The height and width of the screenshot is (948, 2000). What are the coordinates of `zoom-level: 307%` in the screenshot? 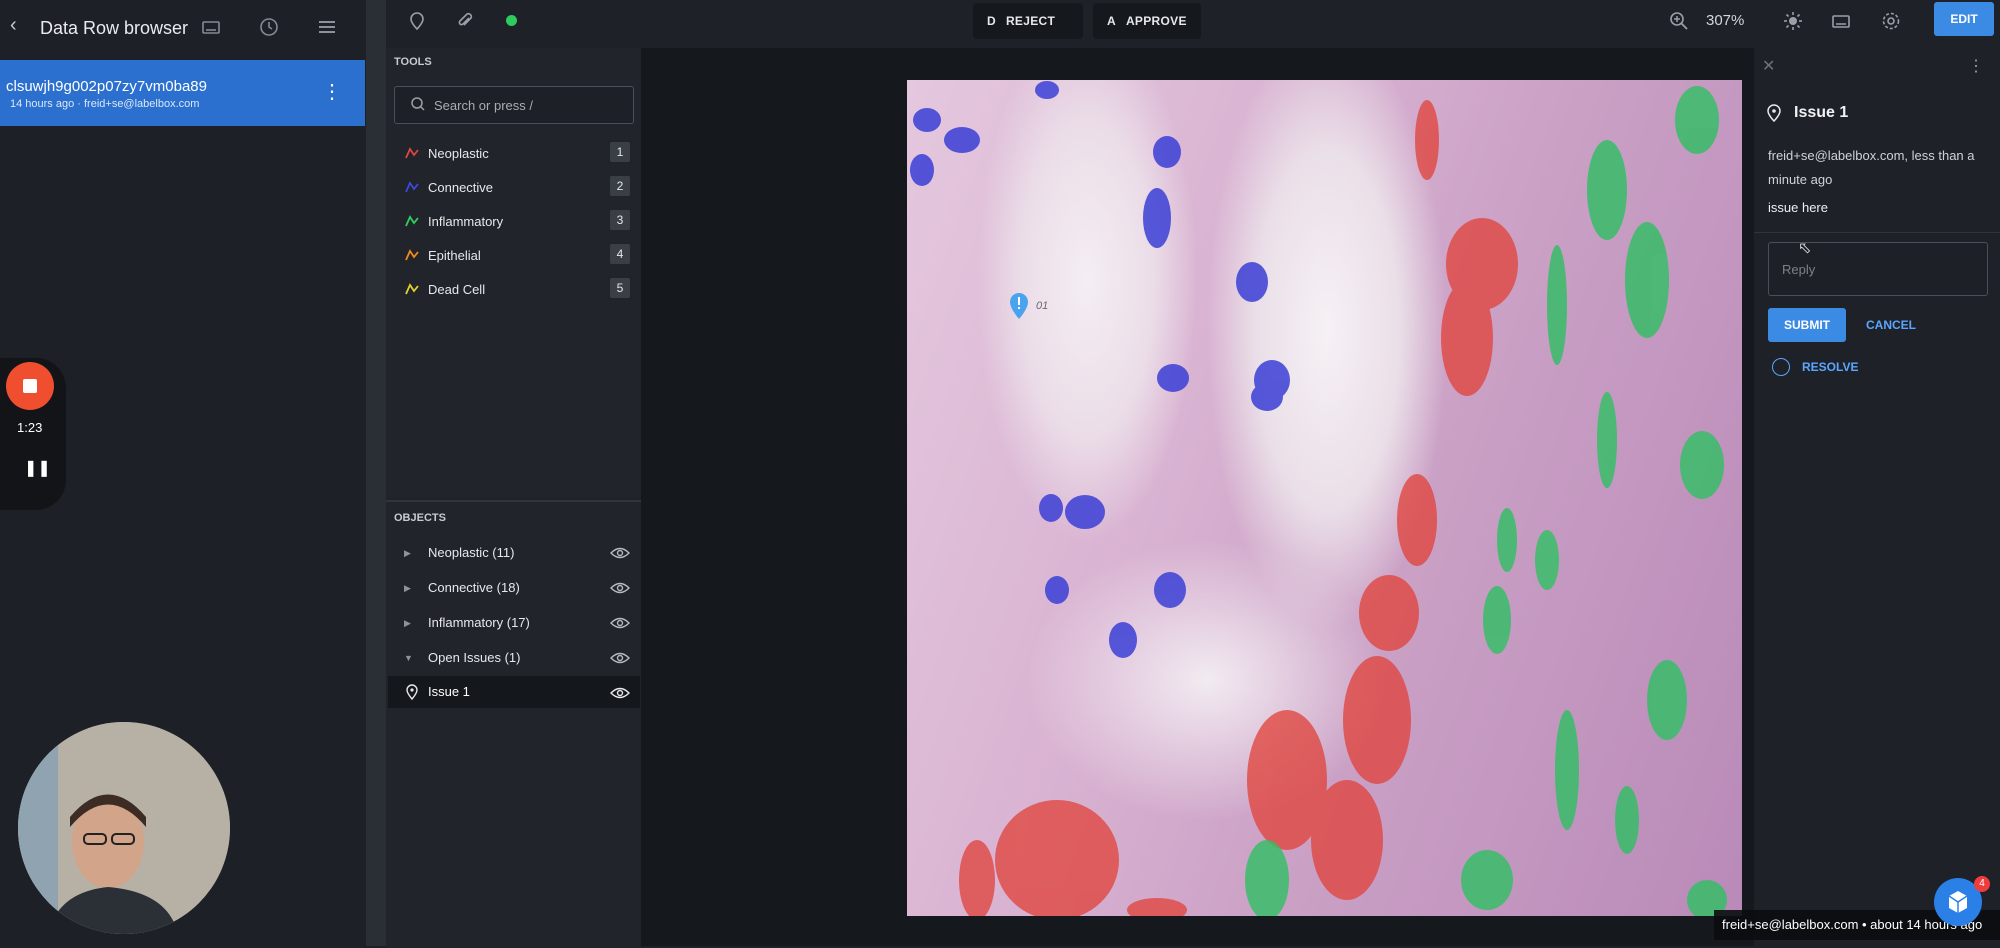 It's located at (1725, 20).